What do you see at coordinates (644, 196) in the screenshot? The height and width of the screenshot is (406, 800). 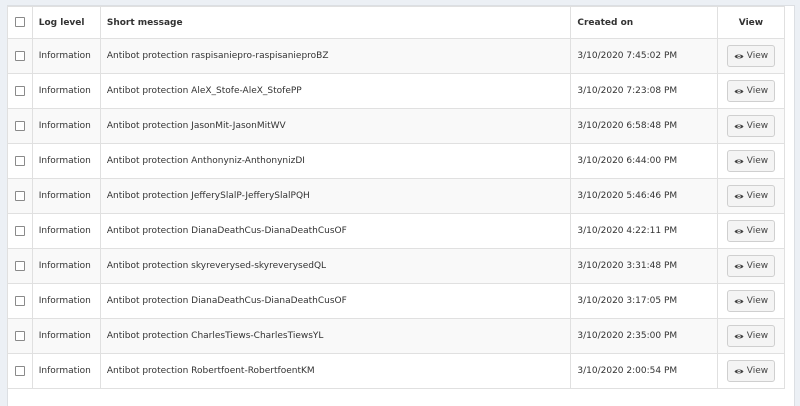 I see `created-on-cell: 3/10/2020 5:46:46 PM` at bounding box center [644, 196].